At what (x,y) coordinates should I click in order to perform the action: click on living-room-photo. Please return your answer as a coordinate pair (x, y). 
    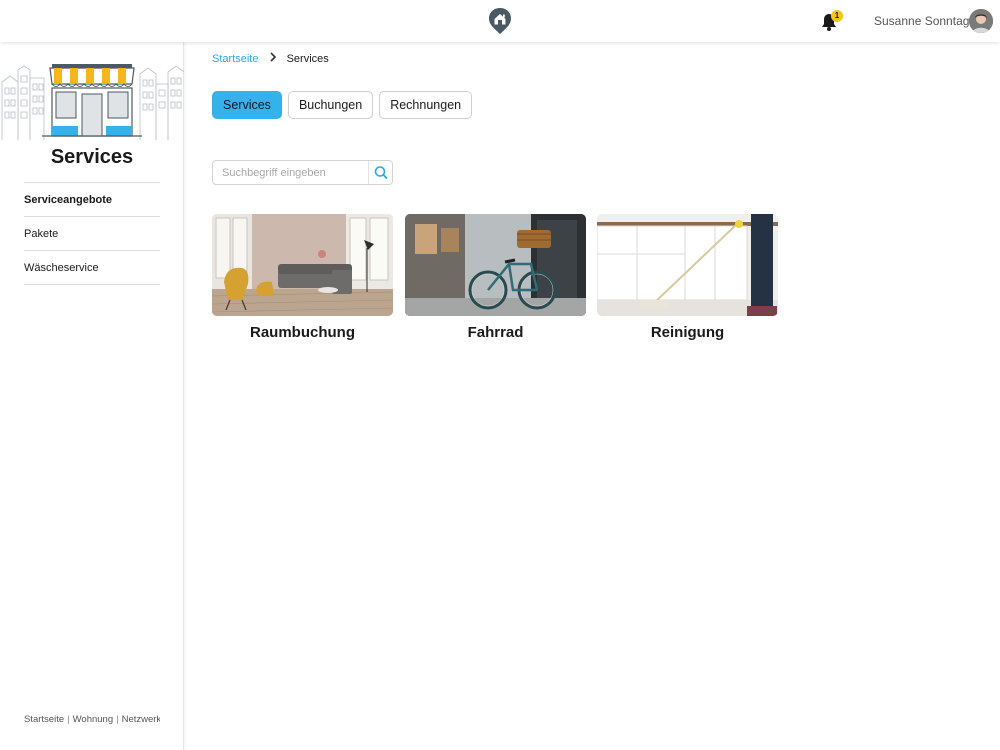
    Looking at the image, I should click on (302, 265).